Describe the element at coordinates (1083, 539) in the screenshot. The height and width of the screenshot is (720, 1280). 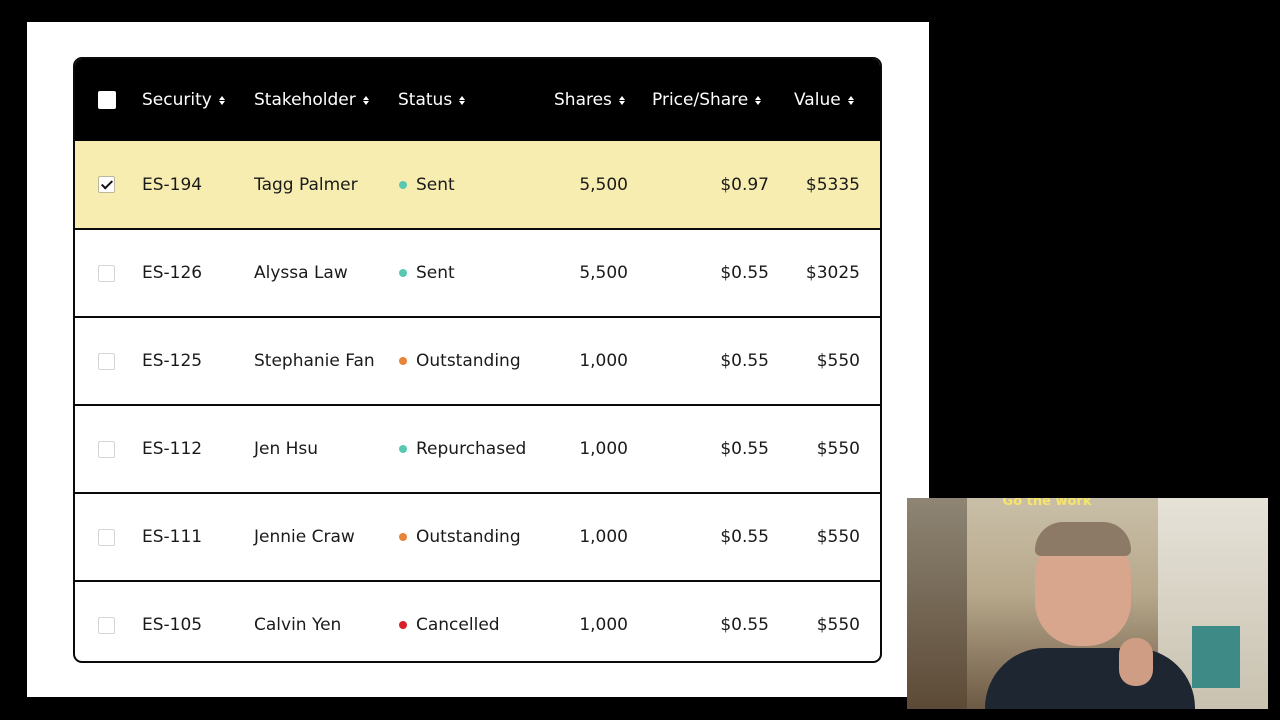
I see `presenter-hair` at that location.